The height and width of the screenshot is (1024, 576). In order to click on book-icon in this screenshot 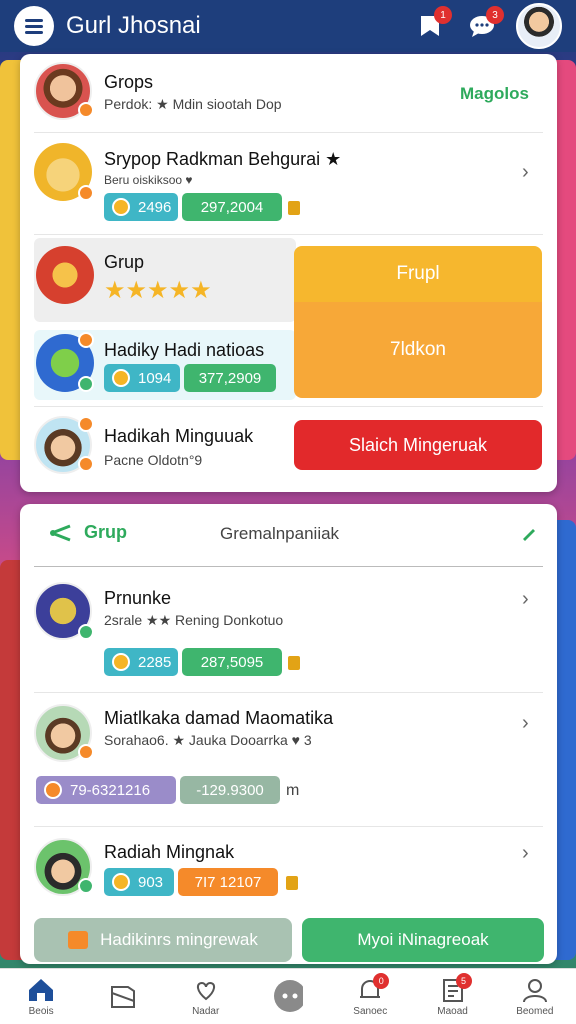, I will do `click(123, 996)`.